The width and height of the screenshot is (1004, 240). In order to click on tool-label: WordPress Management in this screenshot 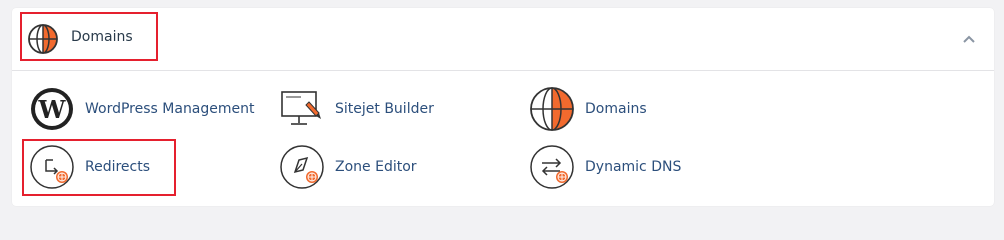, I will do `click(170, 109)`.